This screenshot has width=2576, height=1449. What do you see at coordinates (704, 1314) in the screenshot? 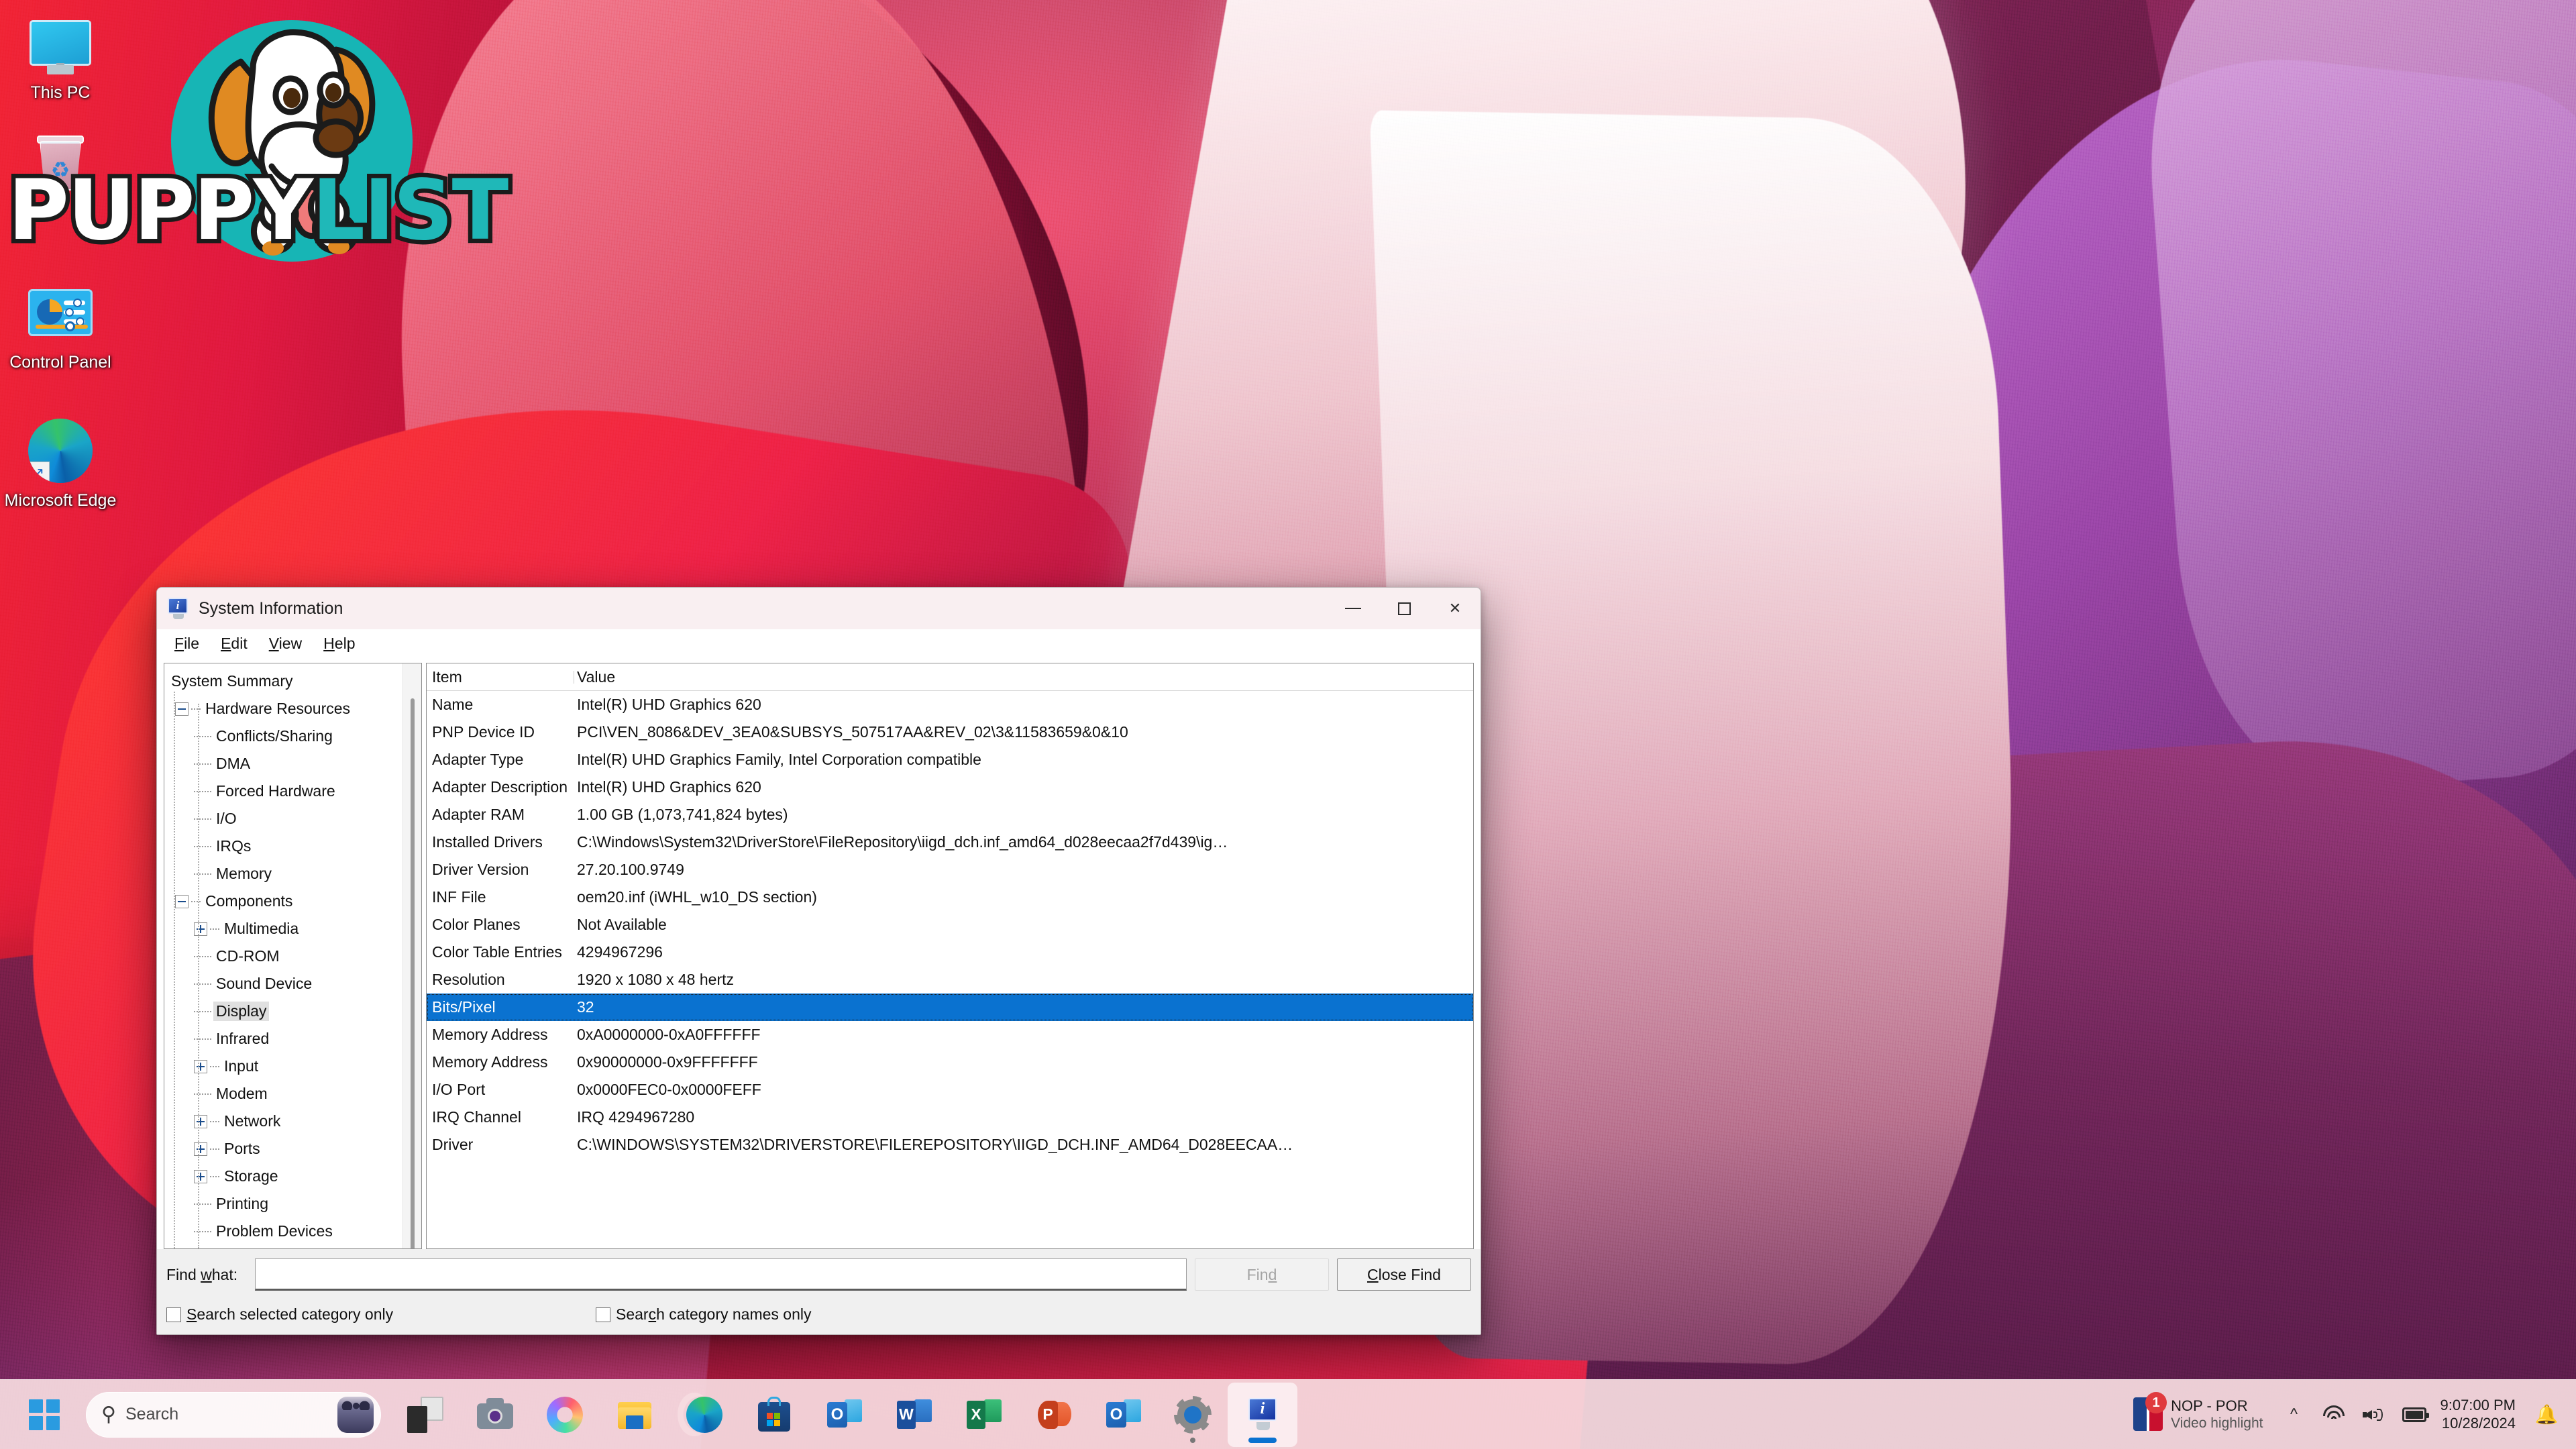
I see `search-category-names-checkbox: Search category names only` at bounding box center [704, 1314].